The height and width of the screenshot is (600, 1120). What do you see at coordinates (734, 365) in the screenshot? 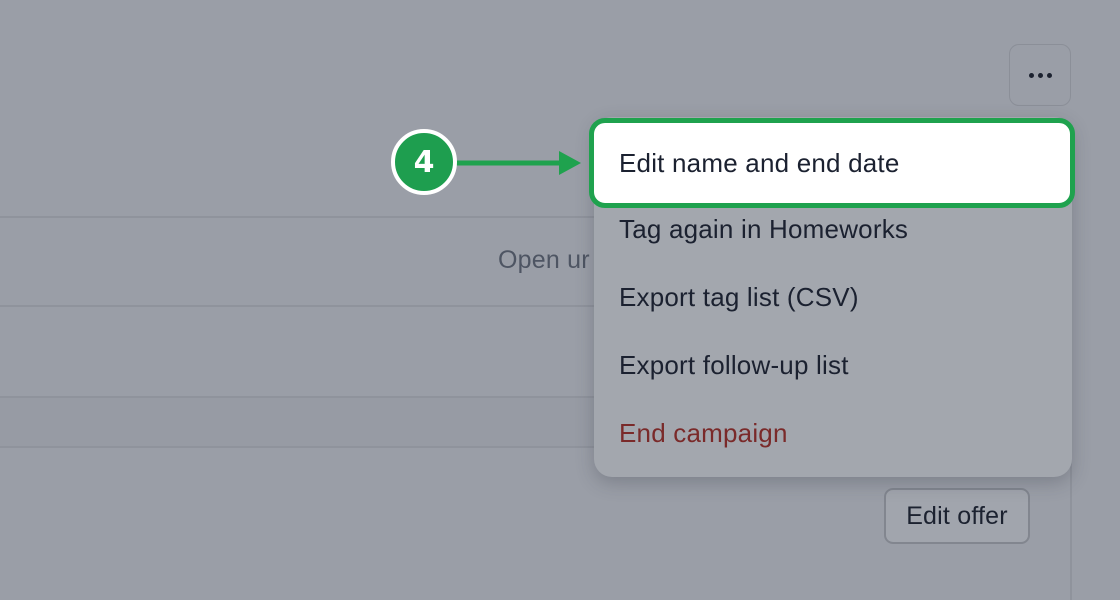
I see `menu-item-export-follow-up: Export follow-up list` at bounding box center [734, 365].